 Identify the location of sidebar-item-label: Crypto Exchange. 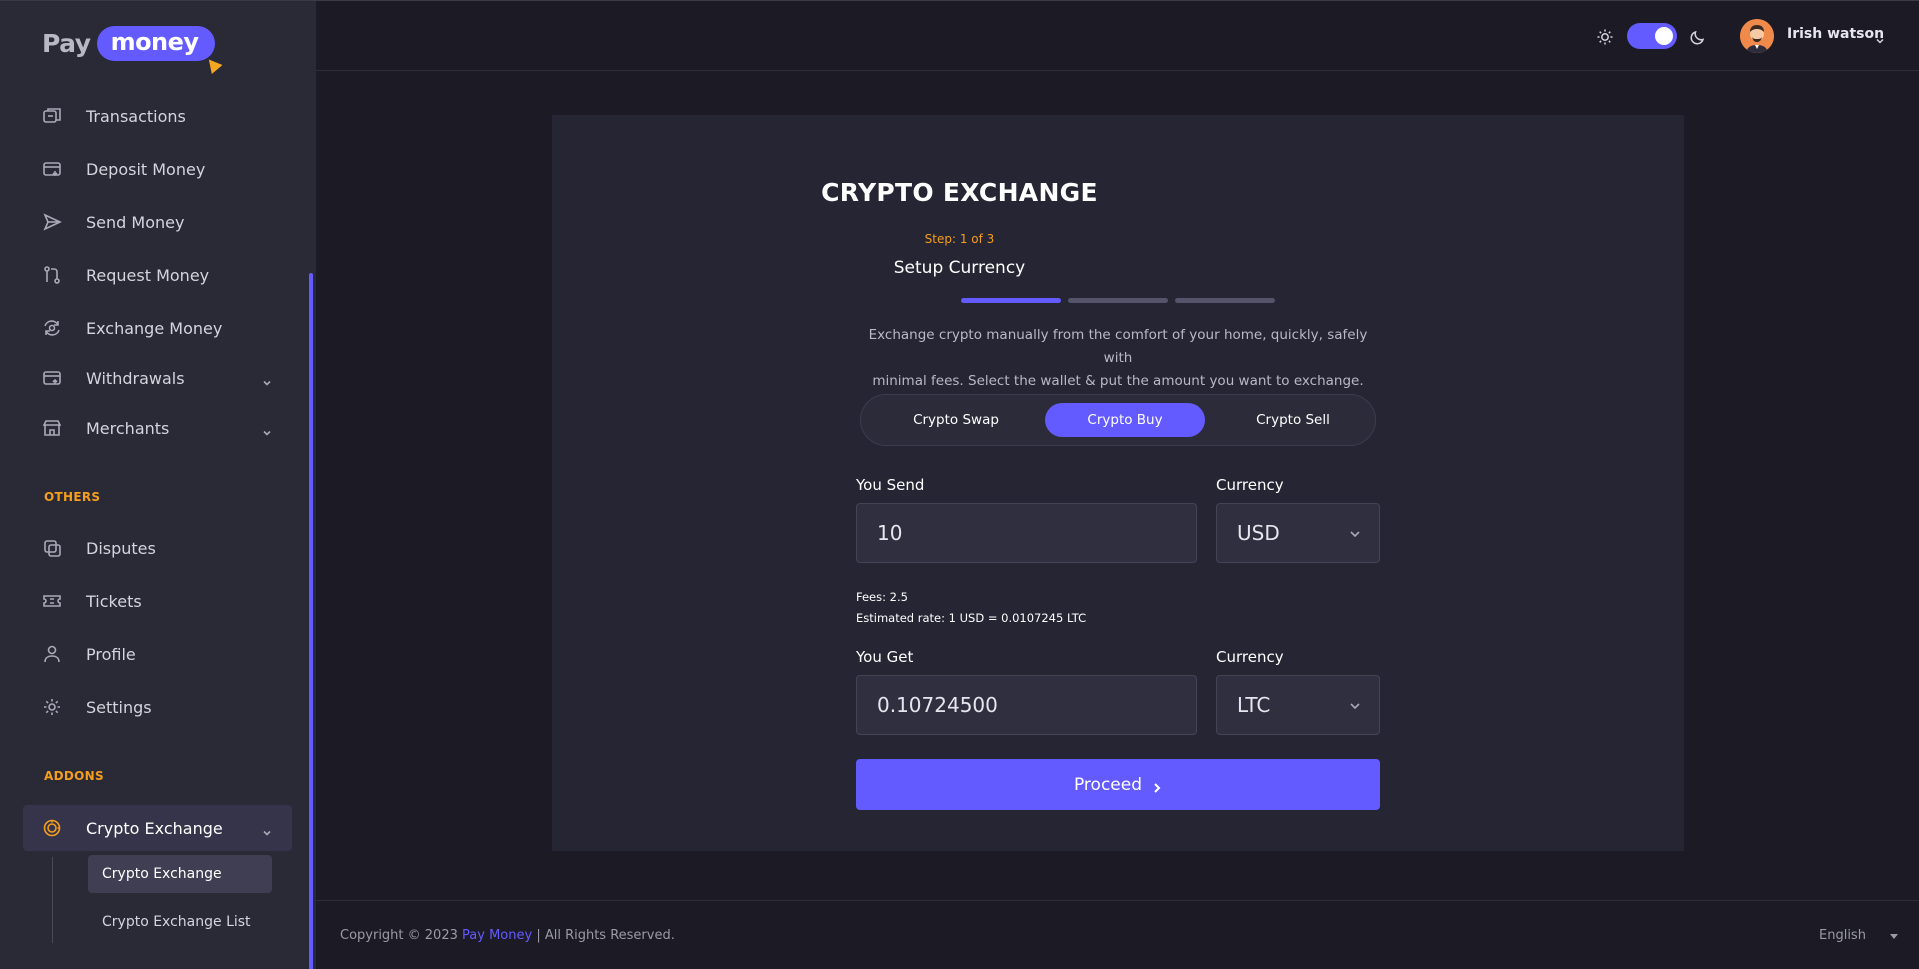
(154, 828).